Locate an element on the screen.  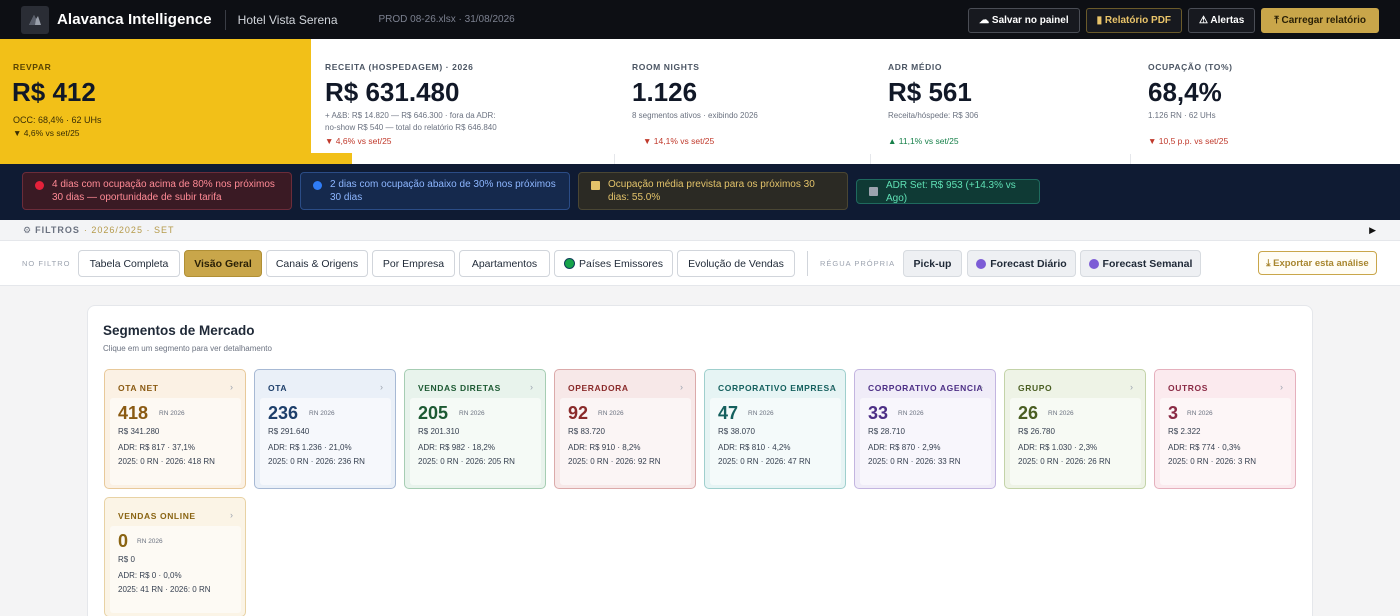
segment-adr: ADR: R$ 870 · 2,9% is located at coordinates (904, 447).